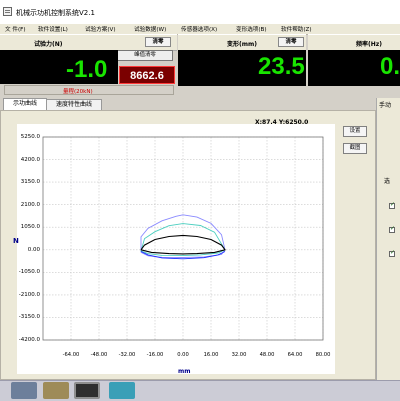  Describe the element at coordinates (122, 390) in the screenshot. I see `taskbar-network-icon` at that location.